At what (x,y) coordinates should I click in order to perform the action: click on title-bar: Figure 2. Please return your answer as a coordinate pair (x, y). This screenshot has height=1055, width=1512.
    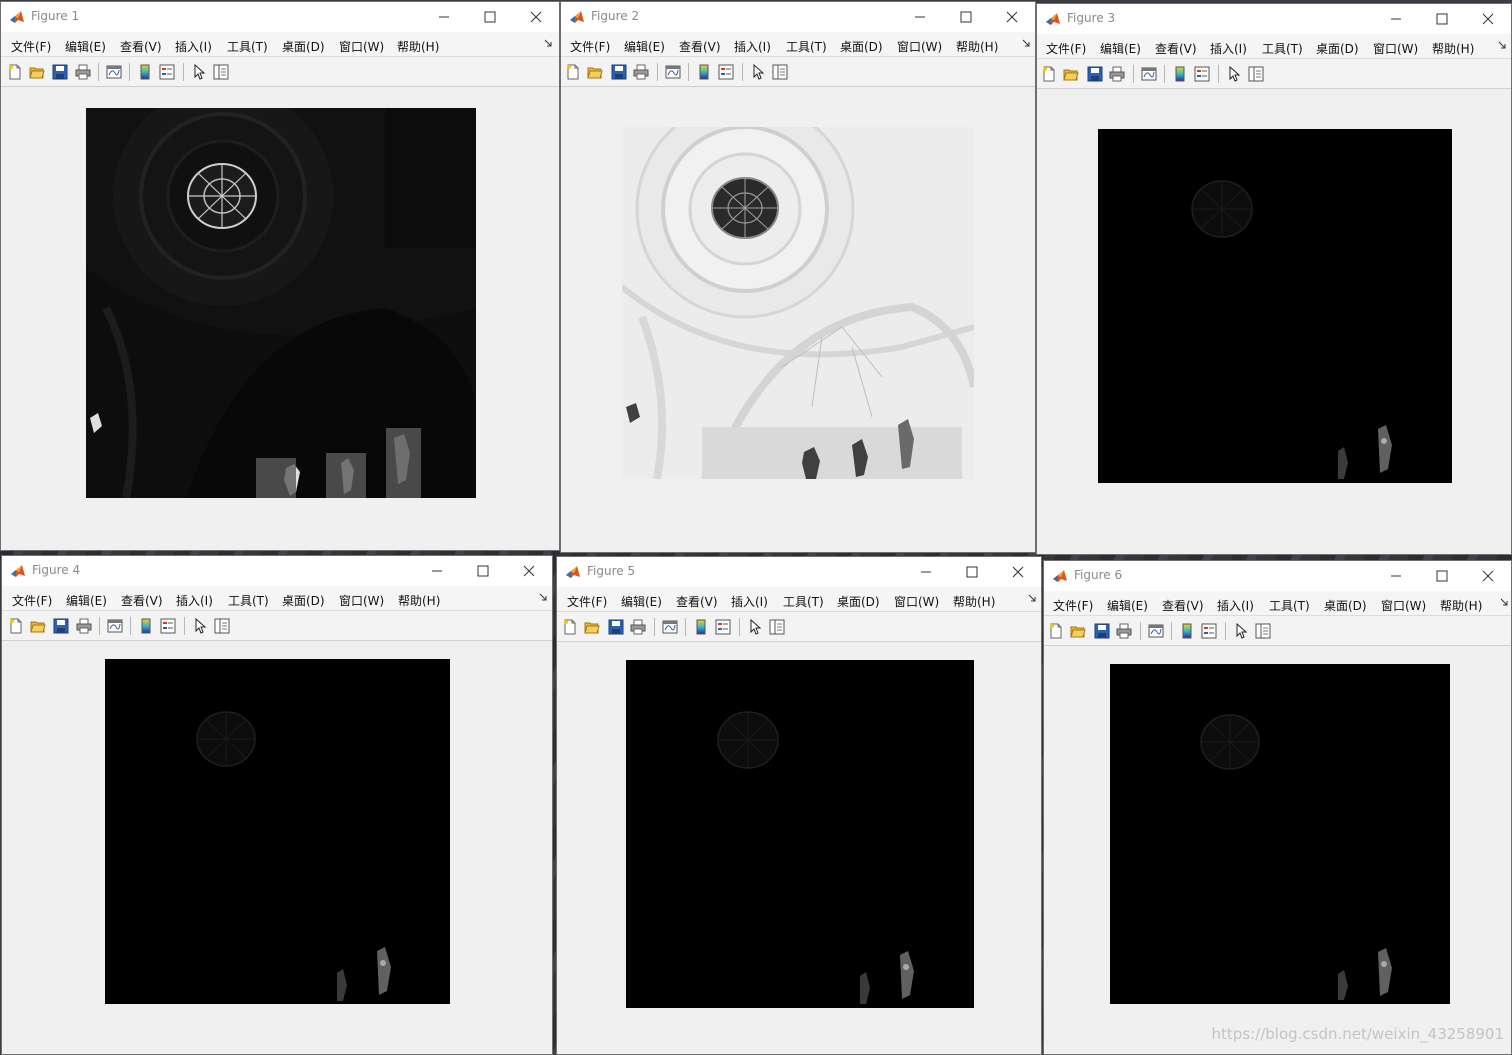
    Looking at the image, I should click on (798, 17).